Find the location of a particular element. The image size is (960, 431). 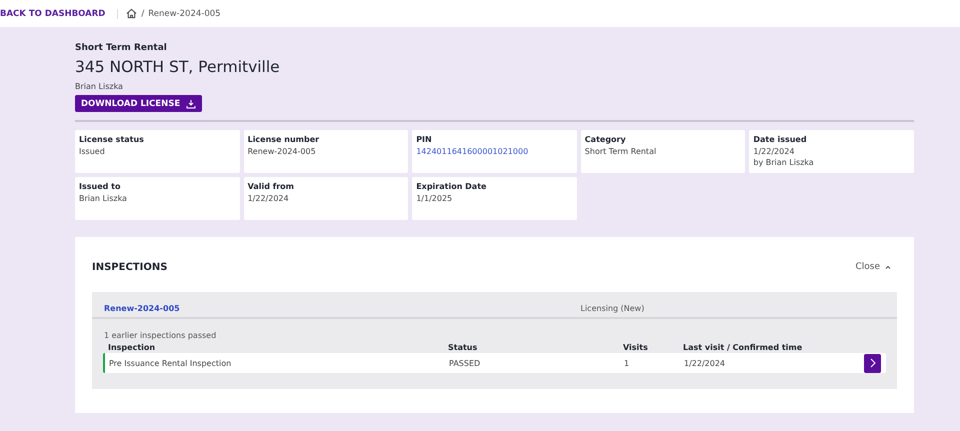

inspection-row: Pre Issuance Rental Inspection PASSED 1 1/22/2024 is located at coordinates (494, 363).